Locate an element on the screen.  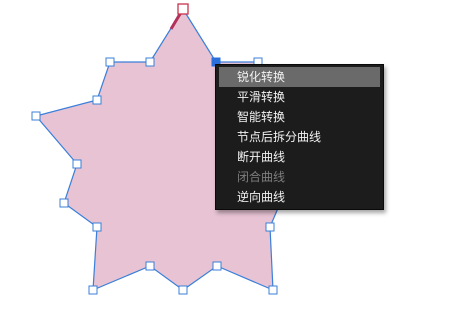
menu-item-reverse-curve: 逆向曲线 is located at coordinates (299, 197).